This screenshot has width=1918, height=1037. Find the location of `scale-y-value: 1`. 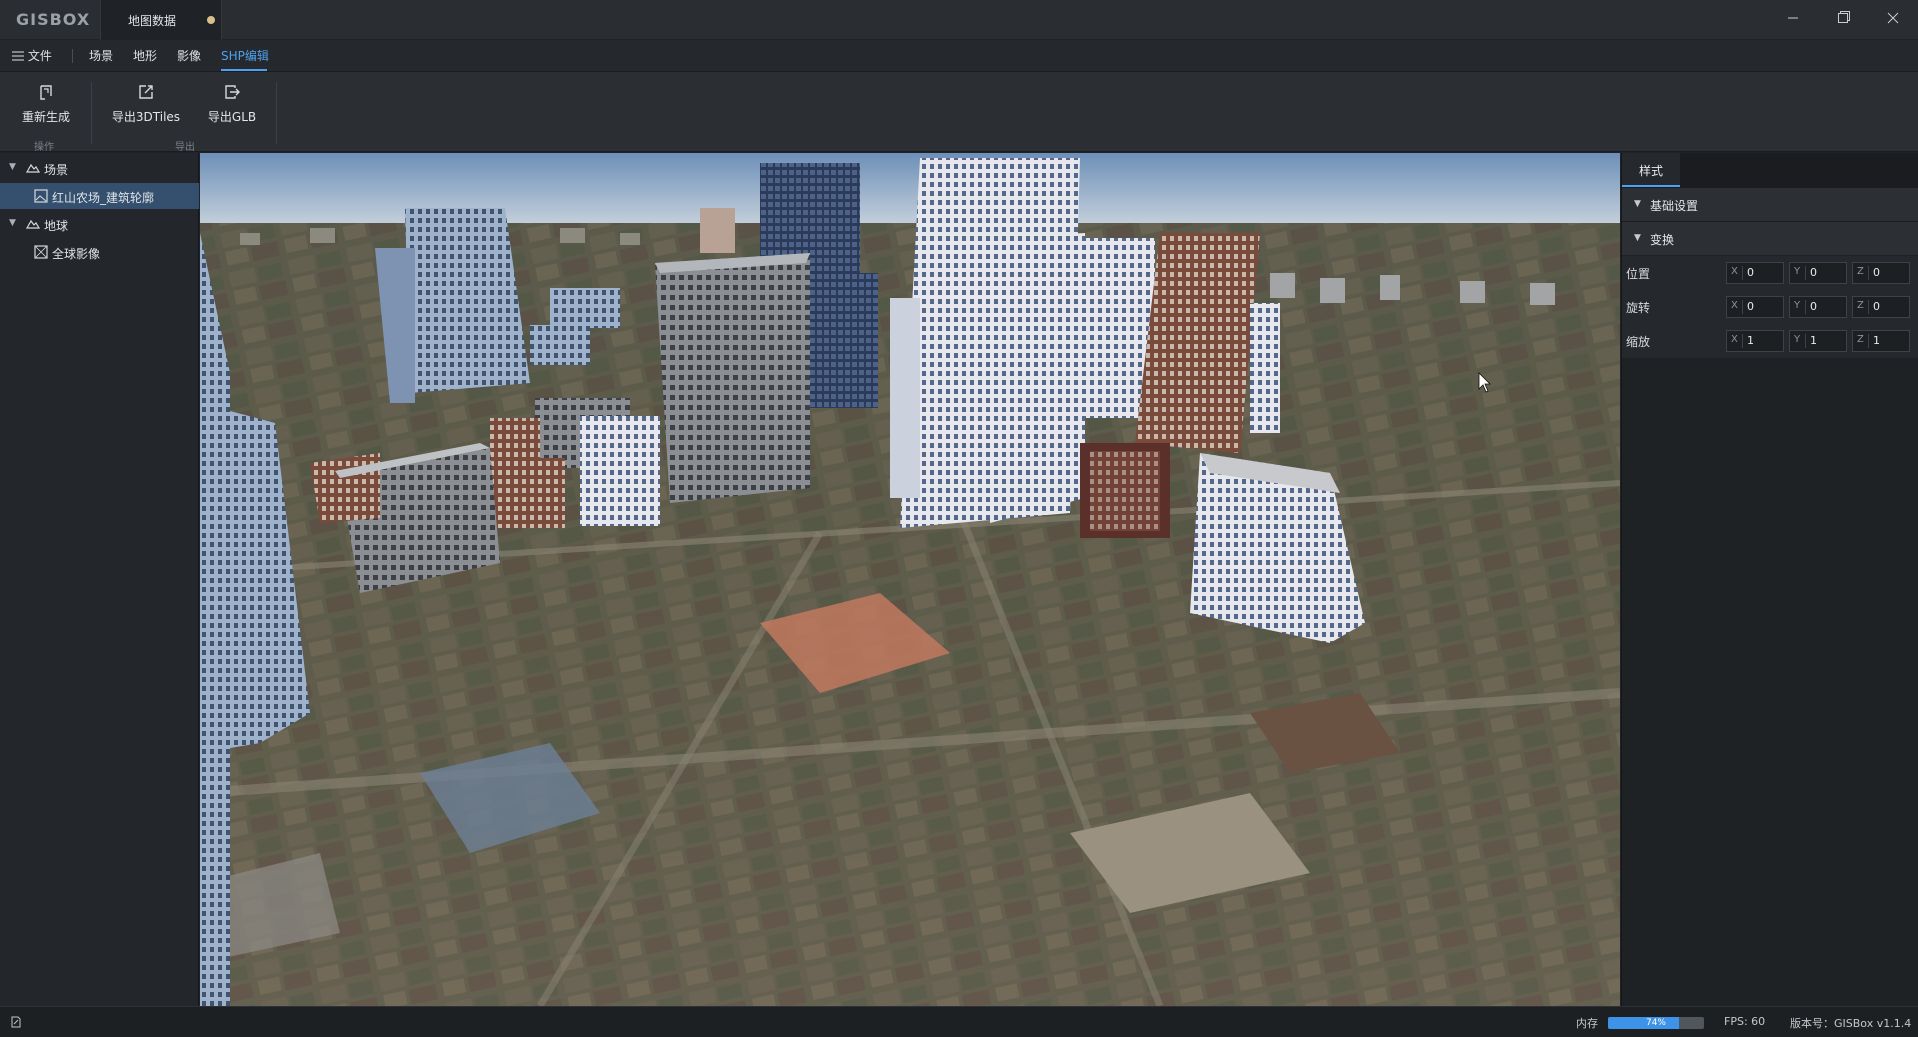

scale-y-value: 1 is located at coordinates (1813, 340).